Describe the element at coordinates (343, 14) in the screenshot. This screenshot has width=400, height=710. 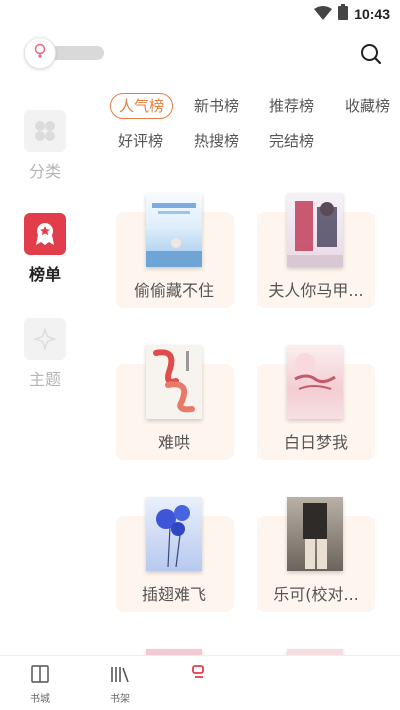
I see `battery-icon` at that location.